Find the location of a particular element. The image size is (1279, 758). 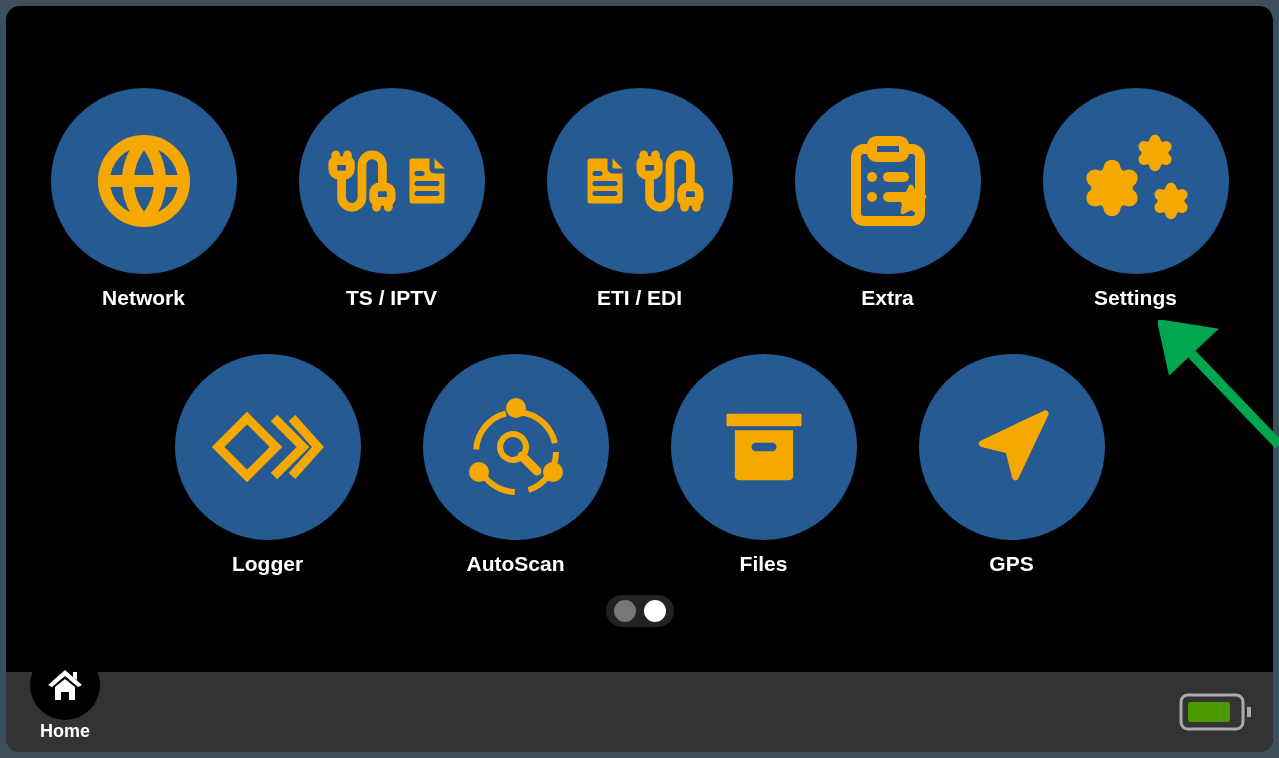

app-label: TS / IPTV is located at coordinates (391, 298).